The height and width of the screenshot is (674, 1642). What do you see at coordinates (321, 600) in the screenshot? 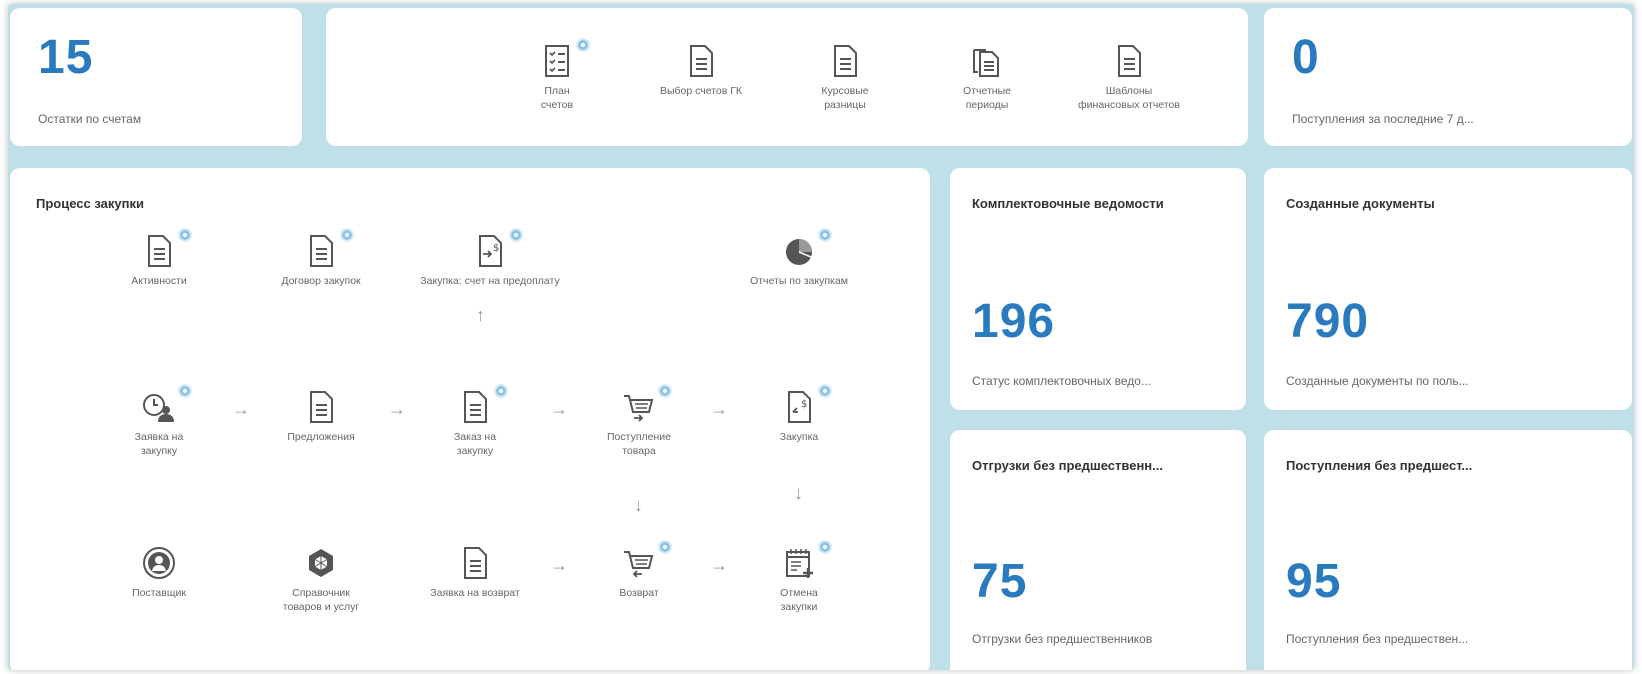
I see `tile-label: Справочник товаров и услуг` at bounding box center [321, 600].